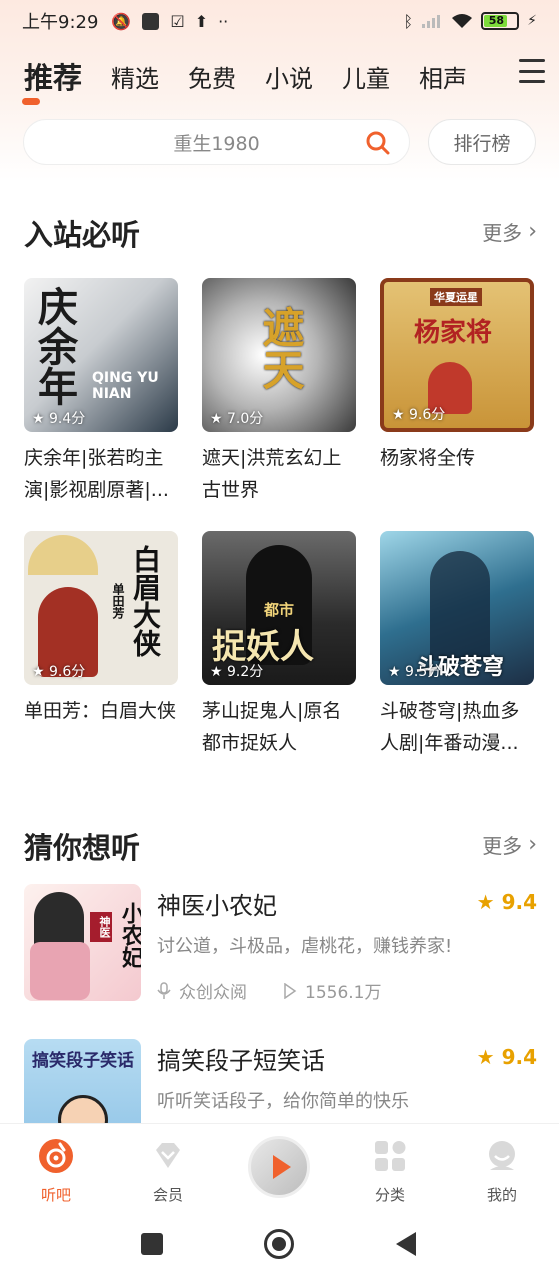 This screenshot has height=1280, width=559. Describe the element at coordinates (378, 143) in the screenshot. I see `search-icon` at that location.